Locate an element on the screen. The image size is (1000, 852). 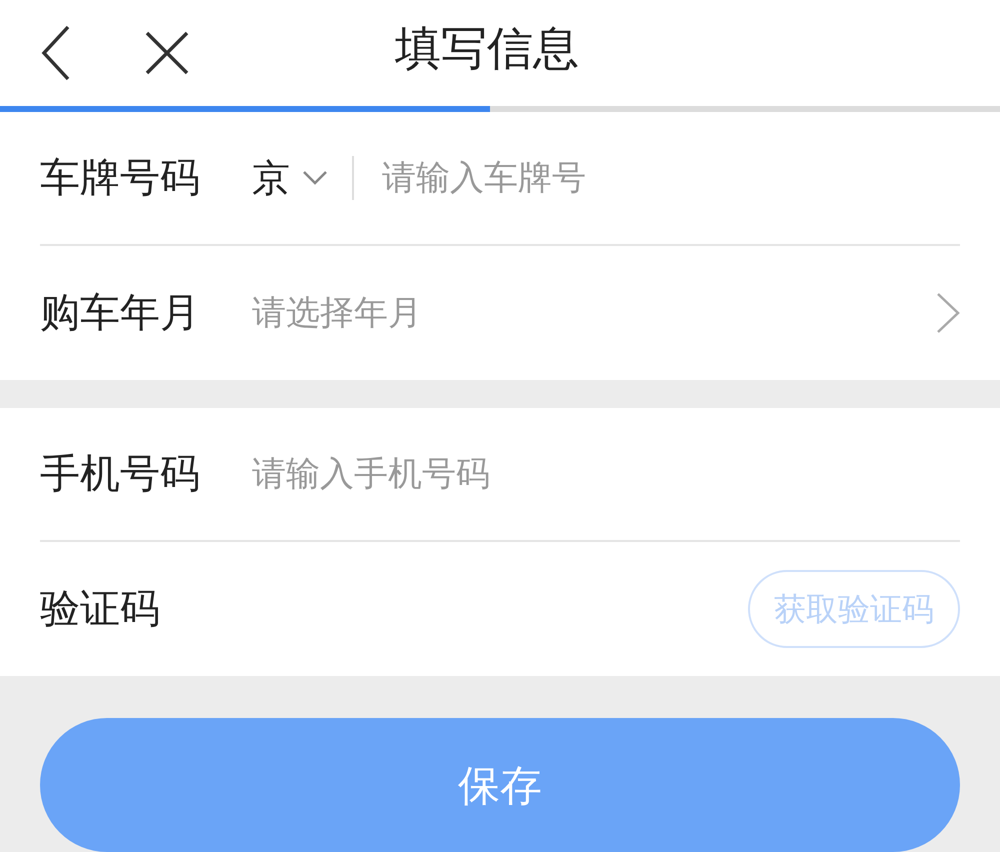
close-icon is located at coordinates (167, 53).